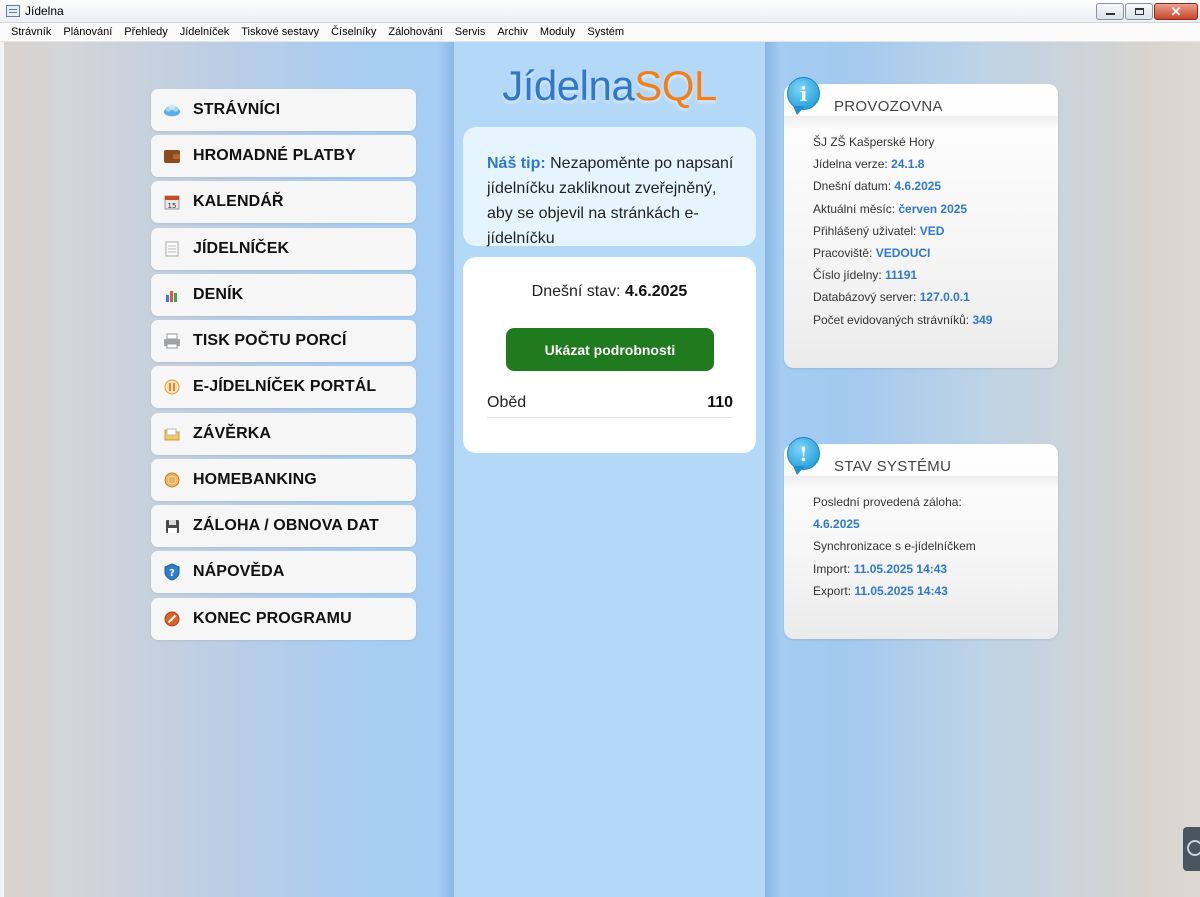 The width and height of the screenshot is (1200, 897). Describe the element at coordinates (888, 106) in the screenshot. I see `provozovna-title: PROVOZOVNA` at that location.